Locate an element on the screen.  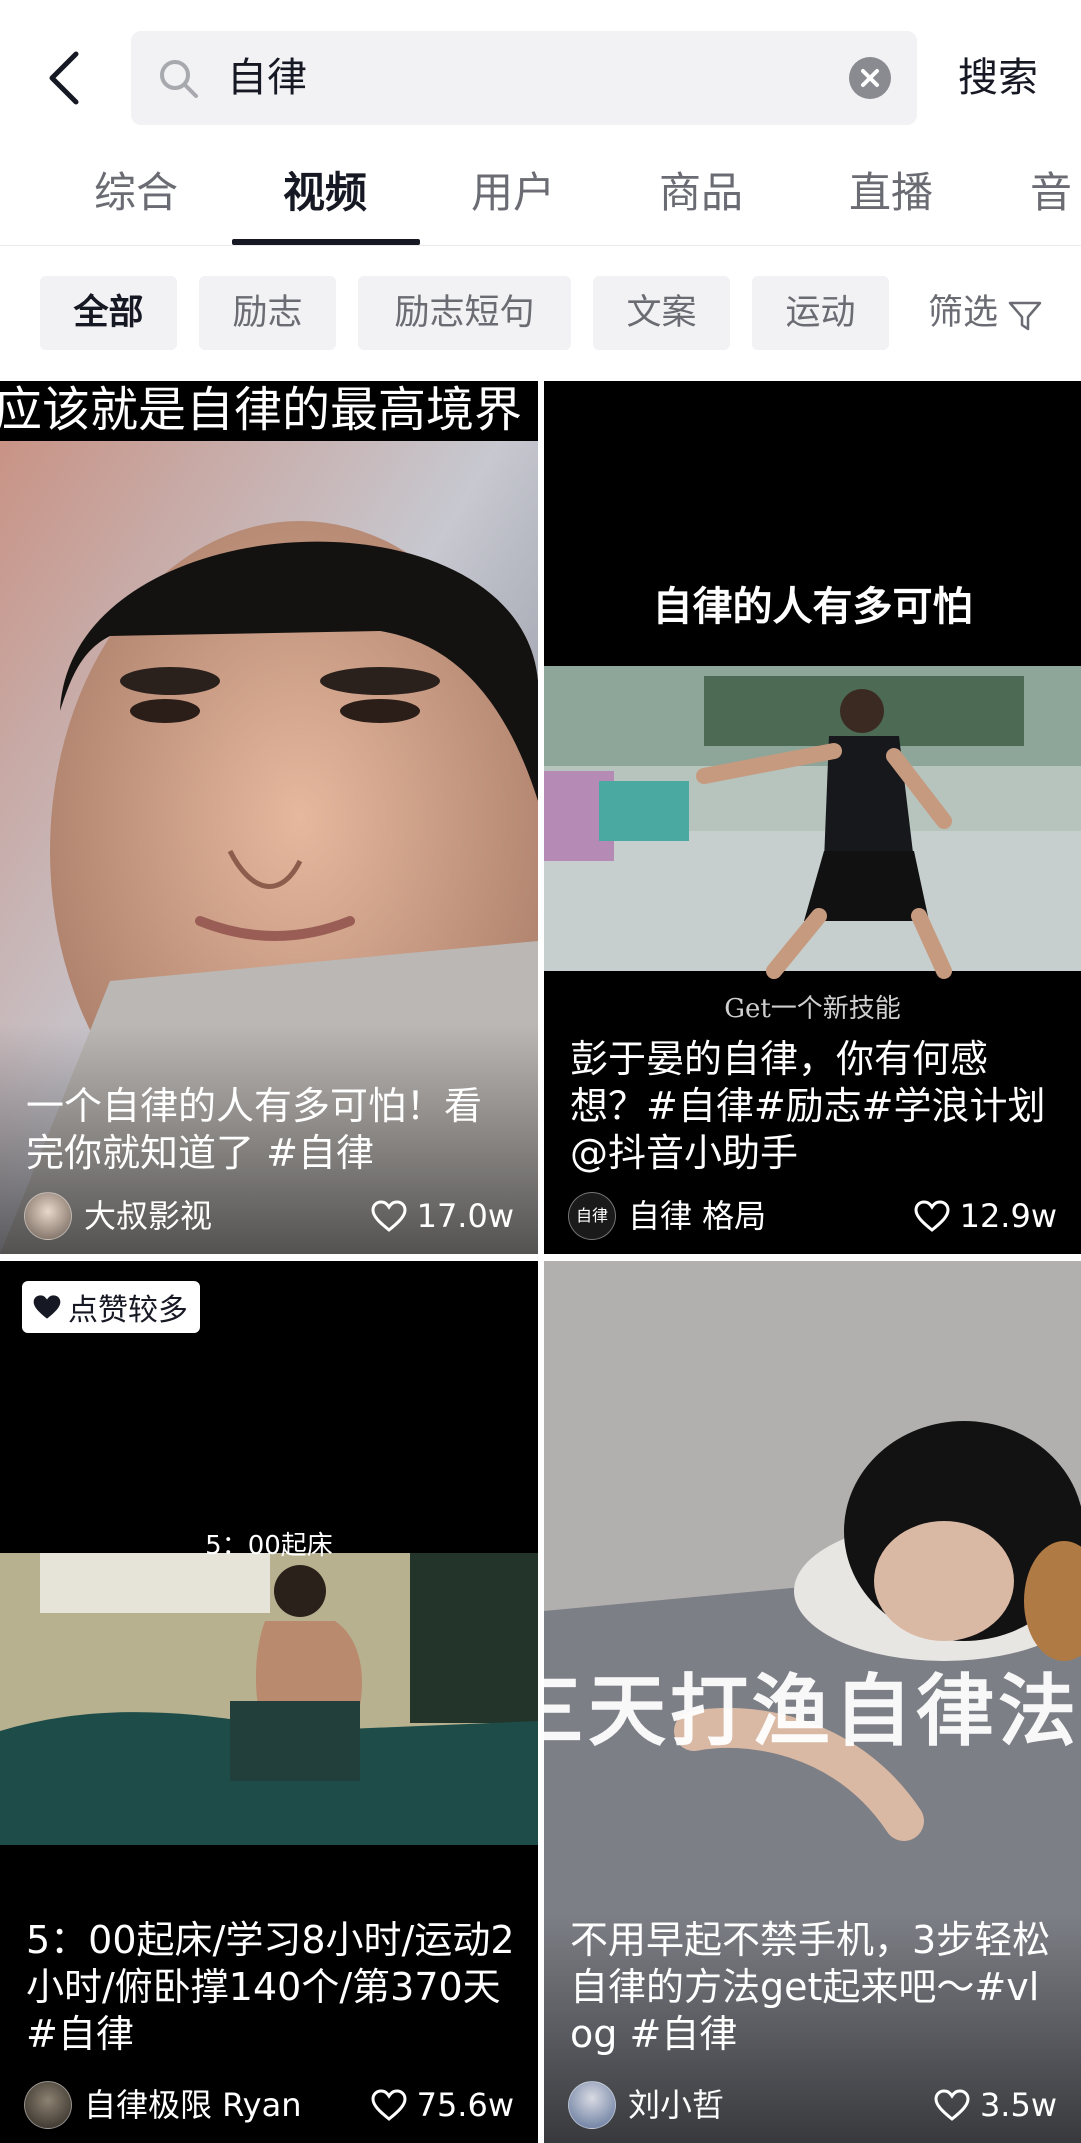
author-name: 自律 格局 is located at coordinates (697, 1216).